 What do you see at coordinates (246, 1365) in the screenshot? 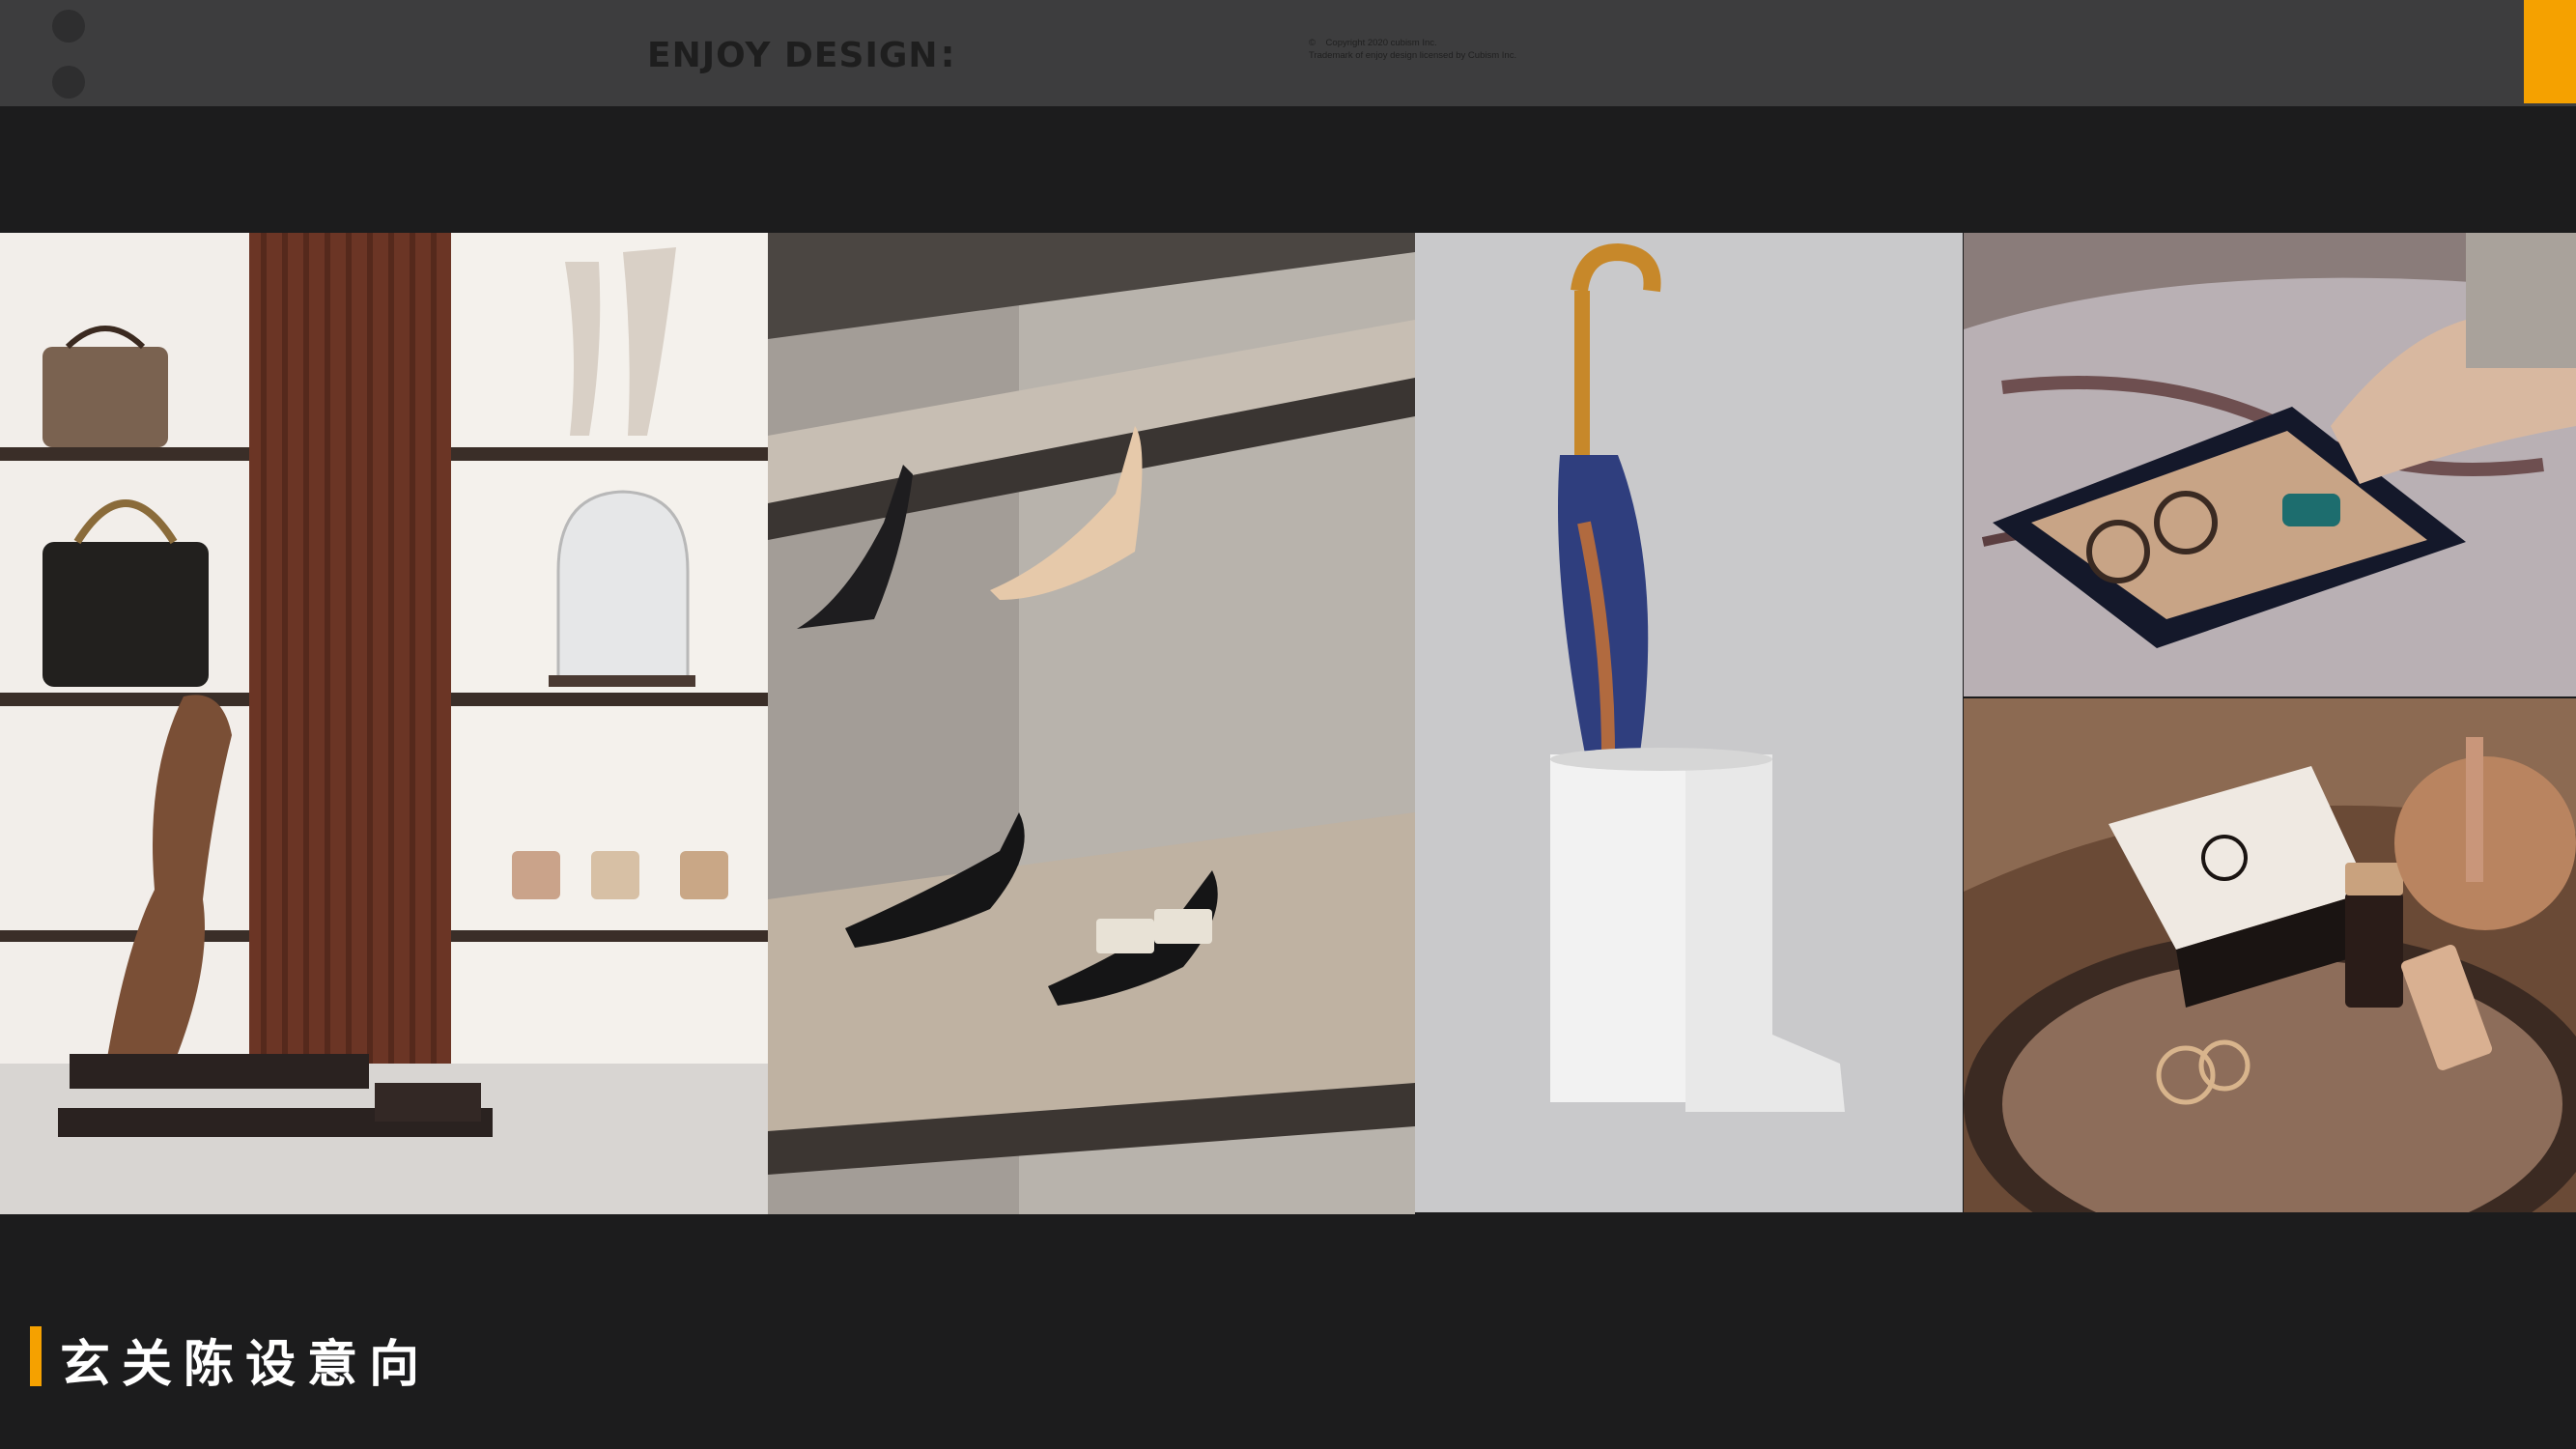
I see `section-title: 玄关陈设意向` at bounding box center [246, 1365].